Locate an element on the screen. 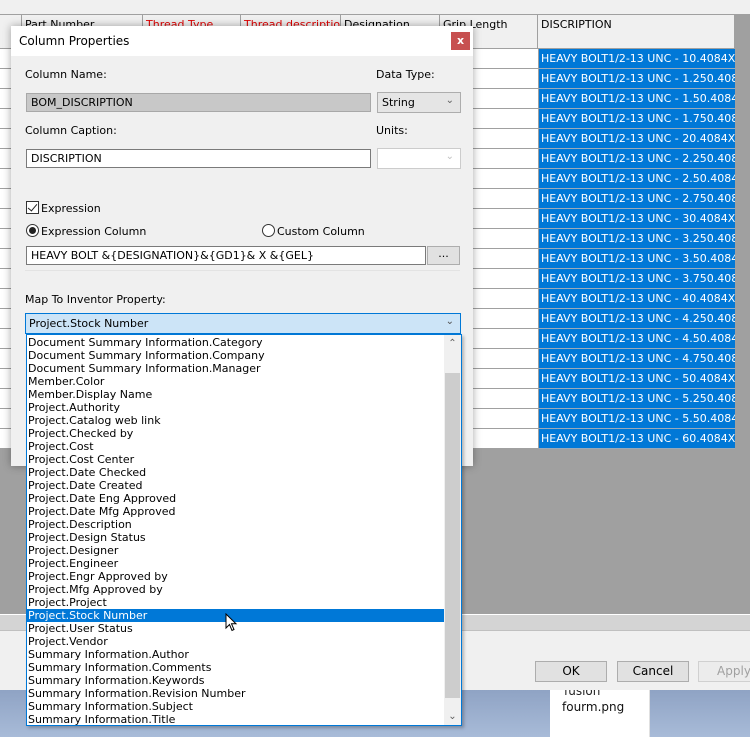  dropdown-option: Project.Designer is located at coordinates (235, 550).